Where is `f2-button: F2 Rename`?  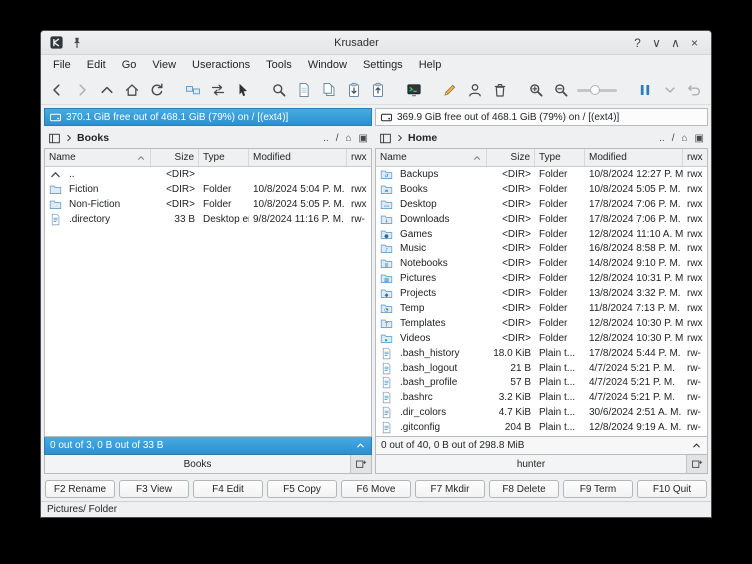
f2-button: F2 Rename is located at coordinates (80, 489).